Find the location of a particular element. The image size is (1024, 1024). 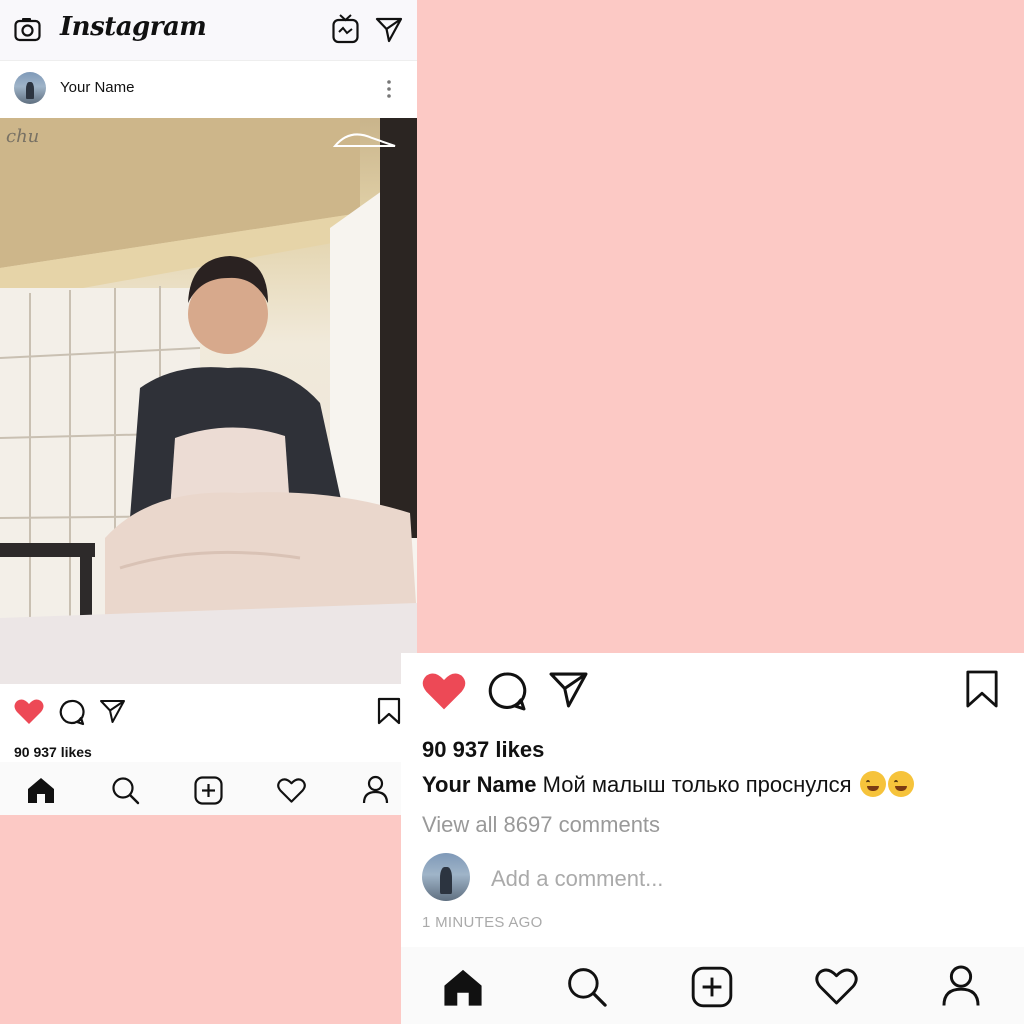

more-options-icon is located at coordinates (389, 89).